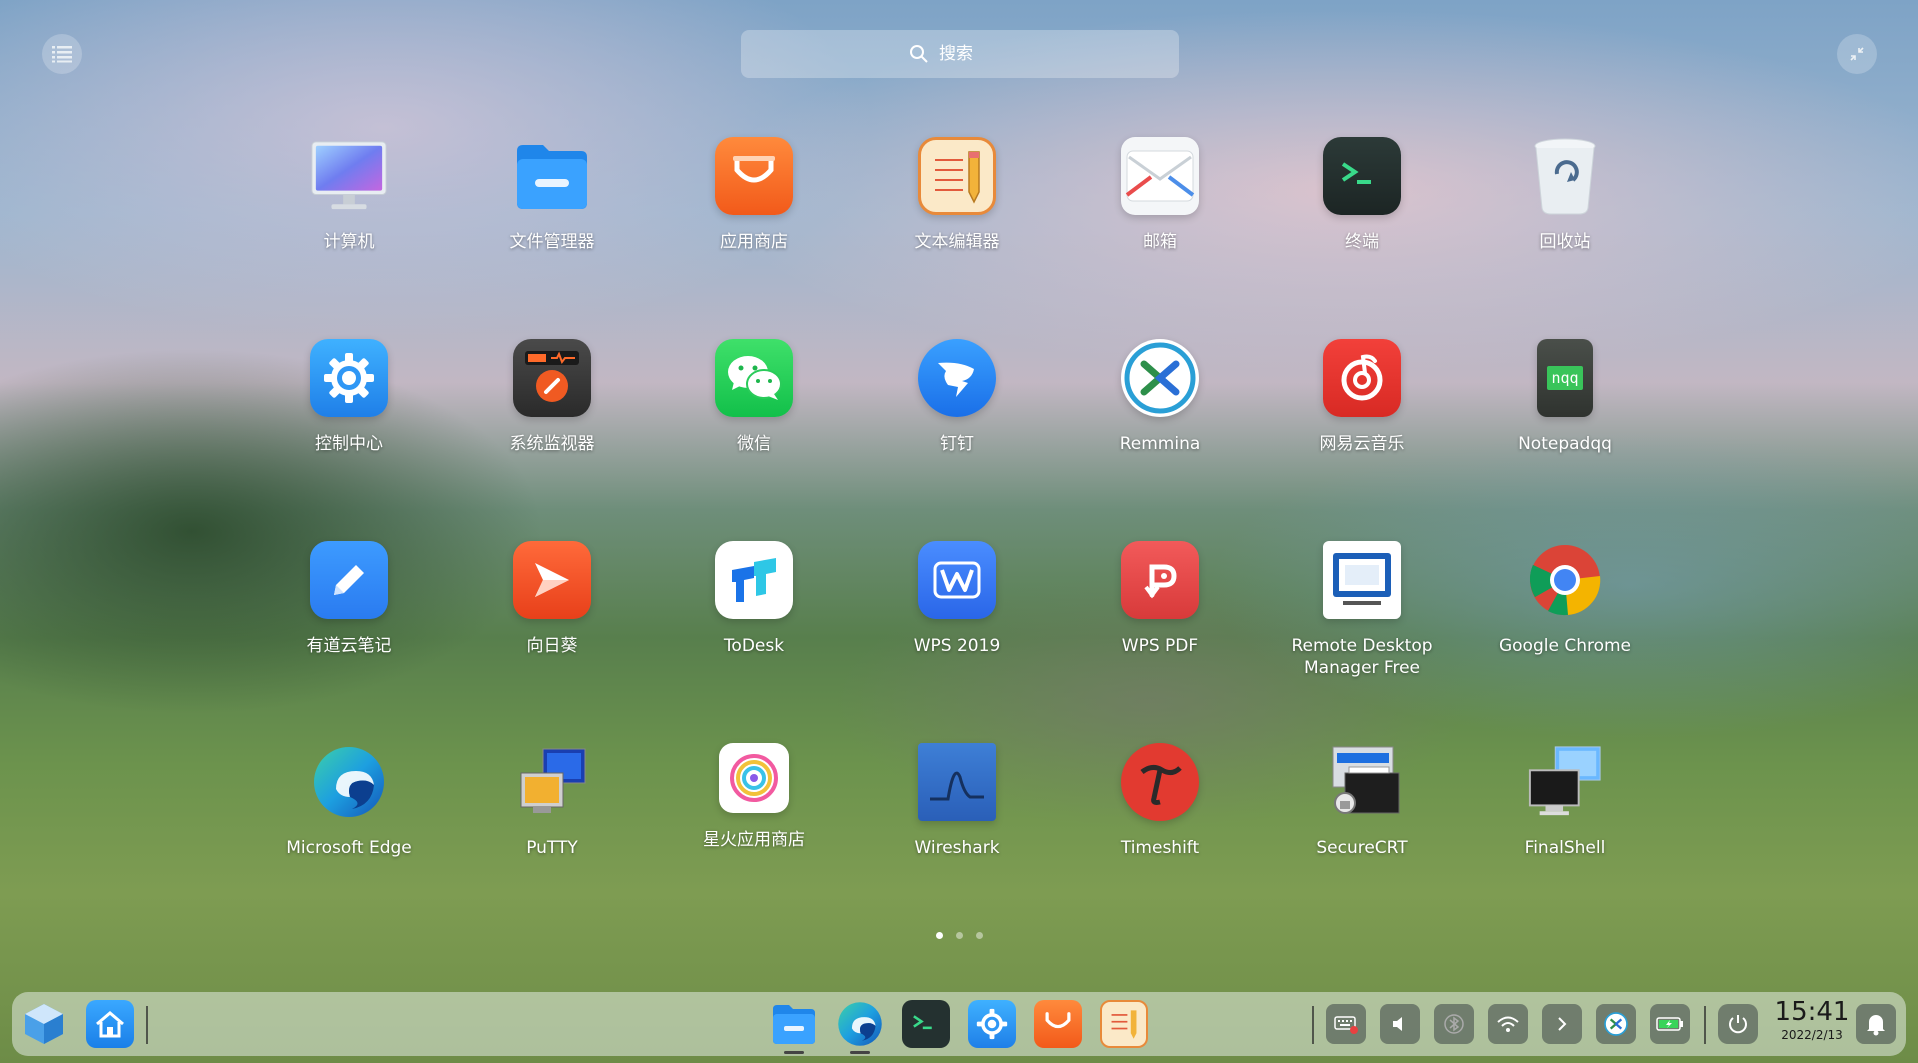  What do you see at coordinates (1160, 616) in the screenshot?
I see `app-wps-pdf: WPS PDF` at bounding box center [1160, 616].